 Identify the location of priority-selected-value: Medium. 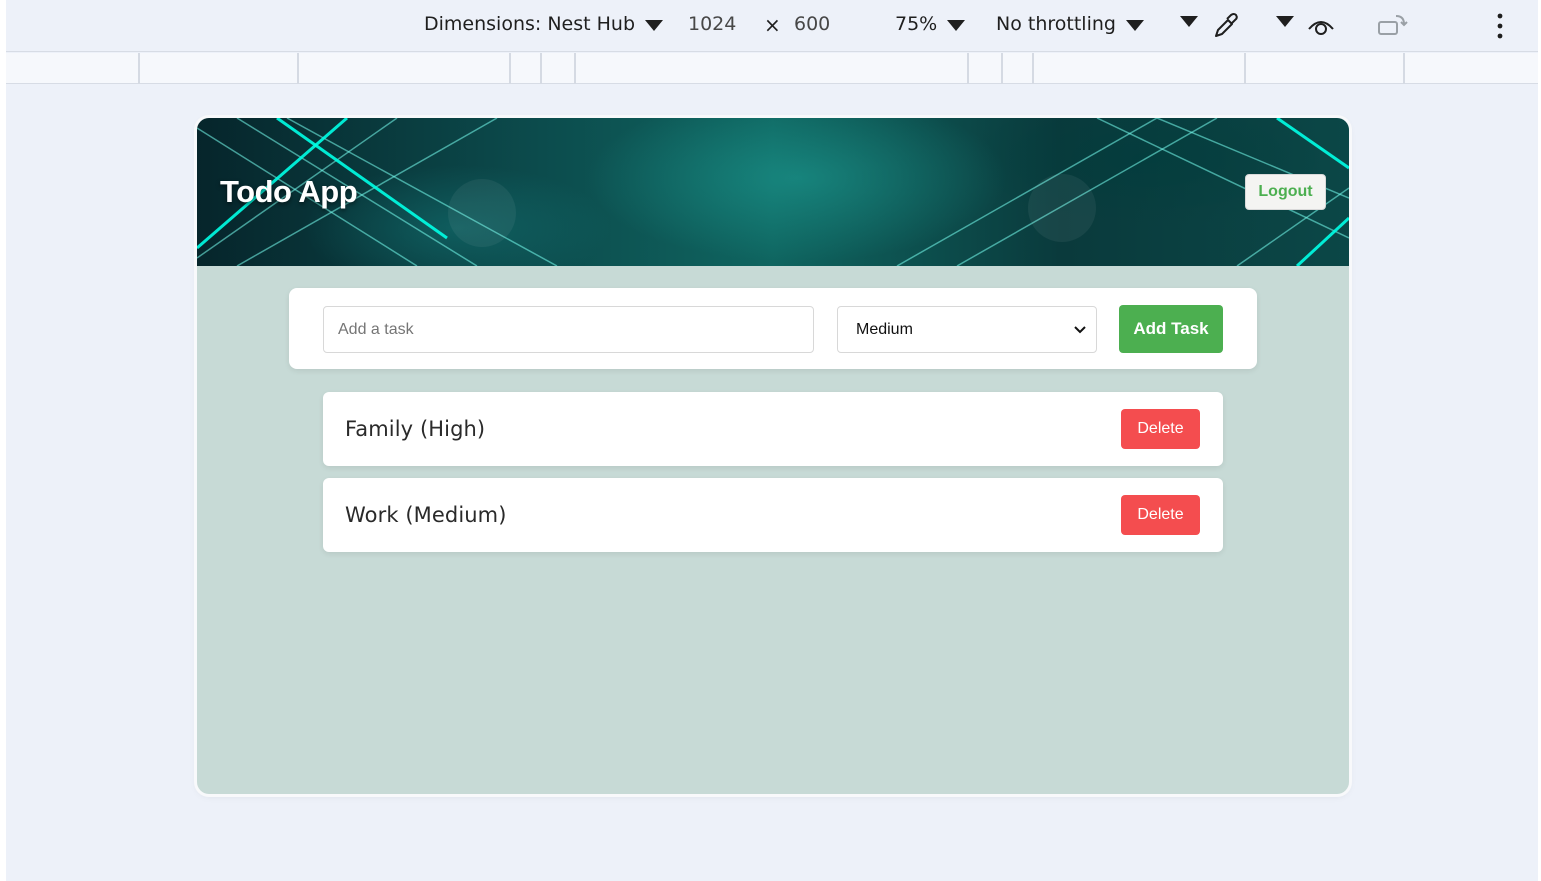
(884, 329).